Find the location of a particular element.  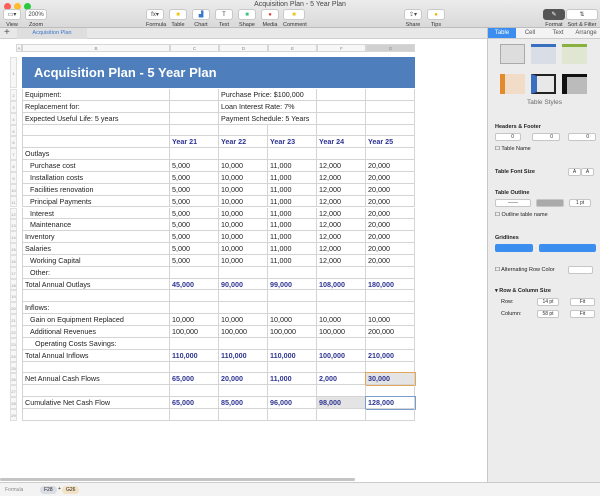

row-label-cell: Inventory is located at coordinates (96, 237).